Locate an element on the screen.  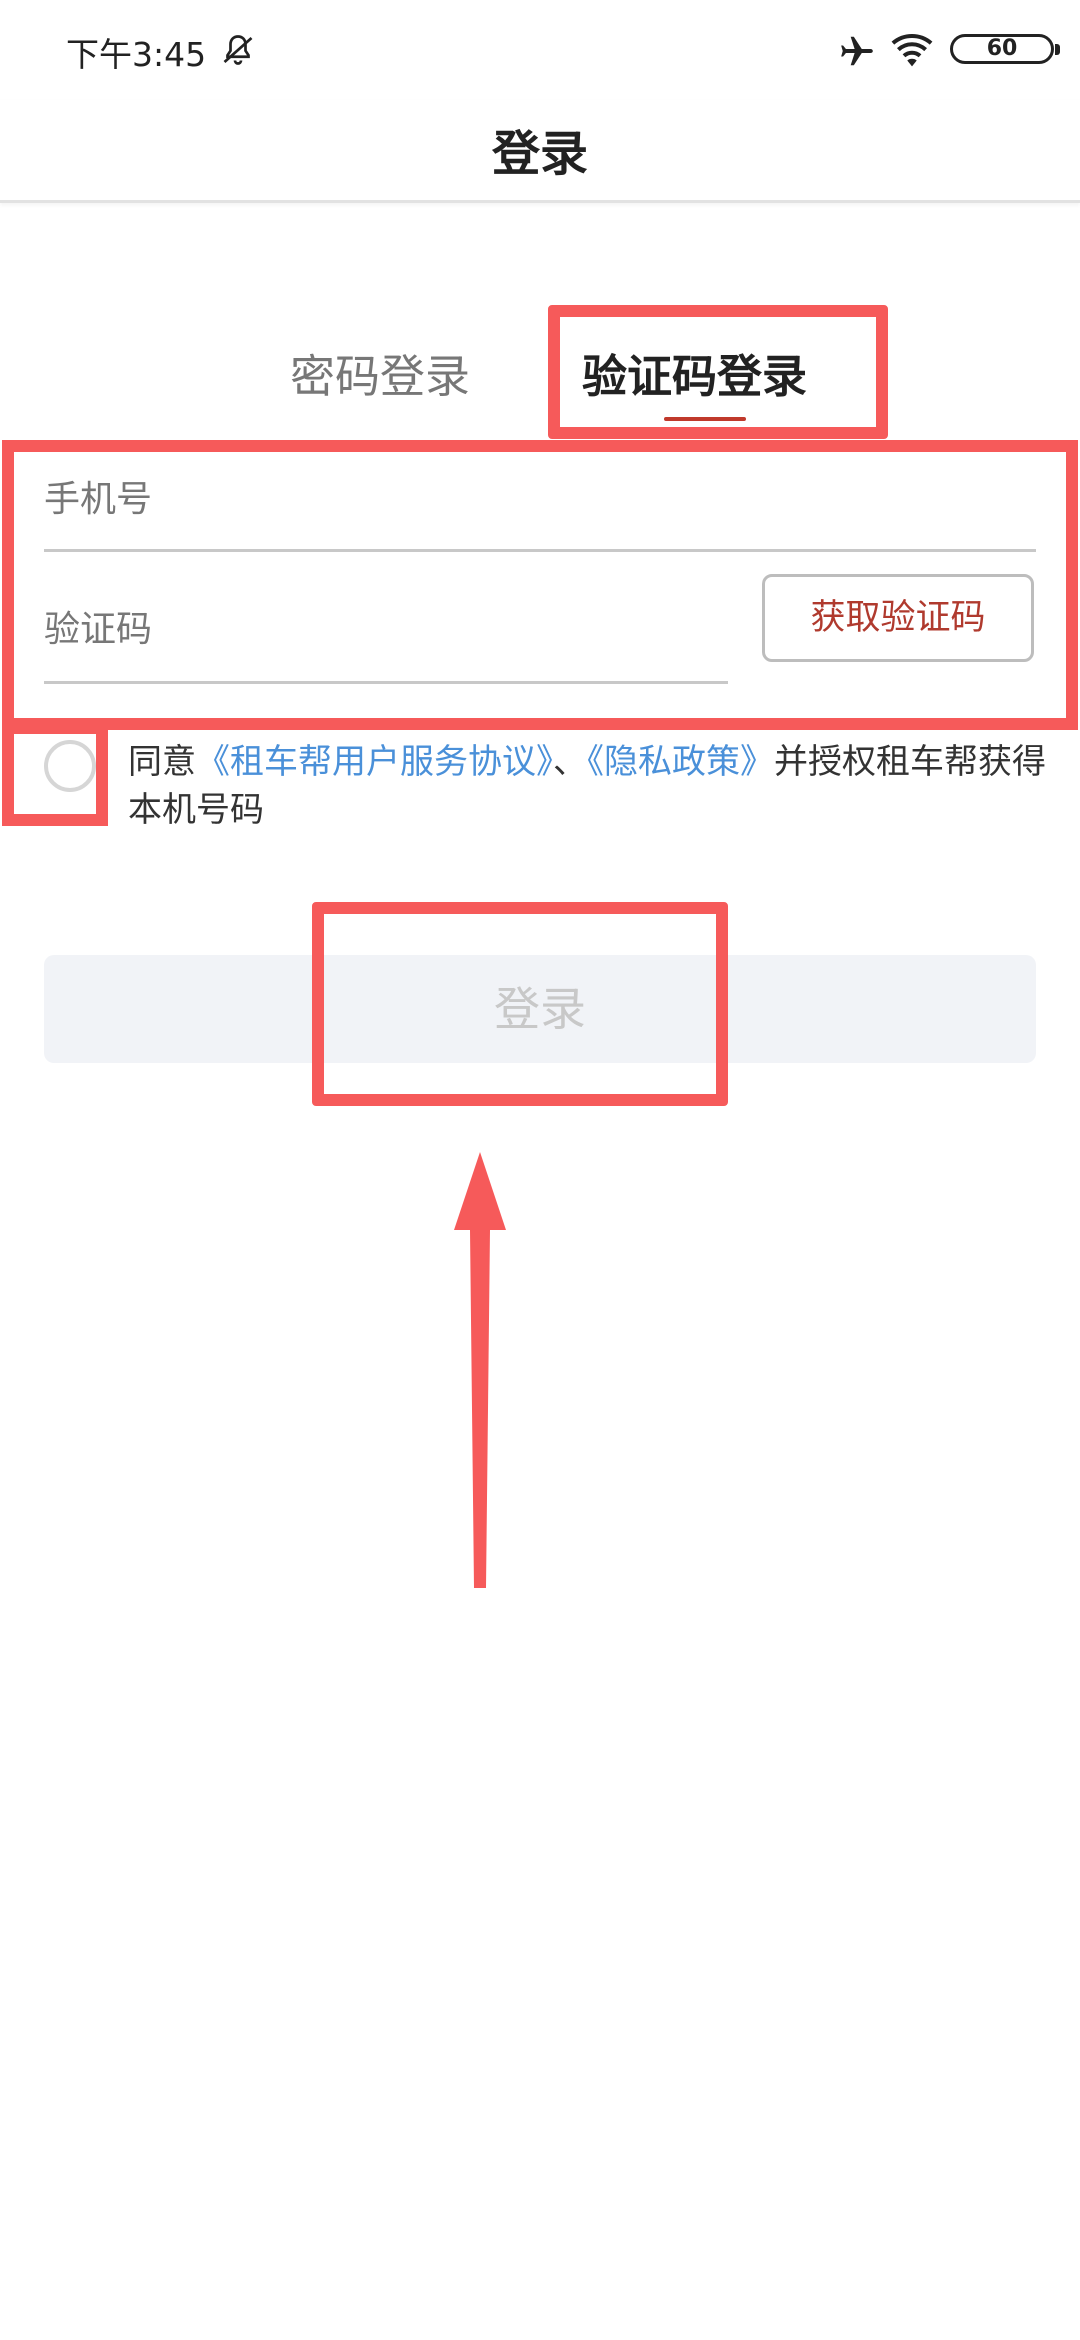
active-tab-indicator is located at coordinates (705, 419).